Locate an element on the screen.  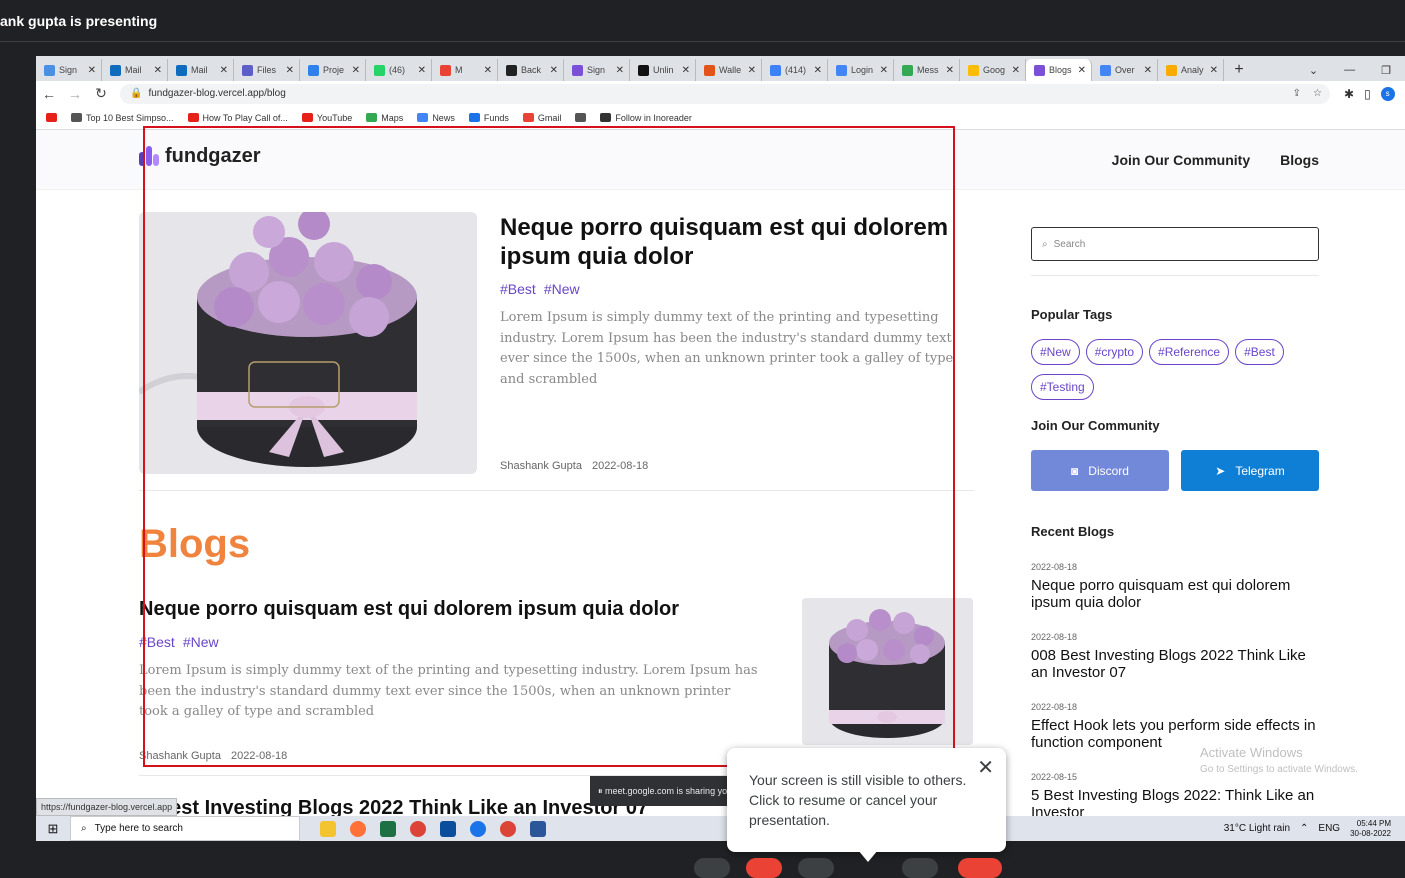
browser-tab: Analy ✕ is located at coordinates (1191, 70).